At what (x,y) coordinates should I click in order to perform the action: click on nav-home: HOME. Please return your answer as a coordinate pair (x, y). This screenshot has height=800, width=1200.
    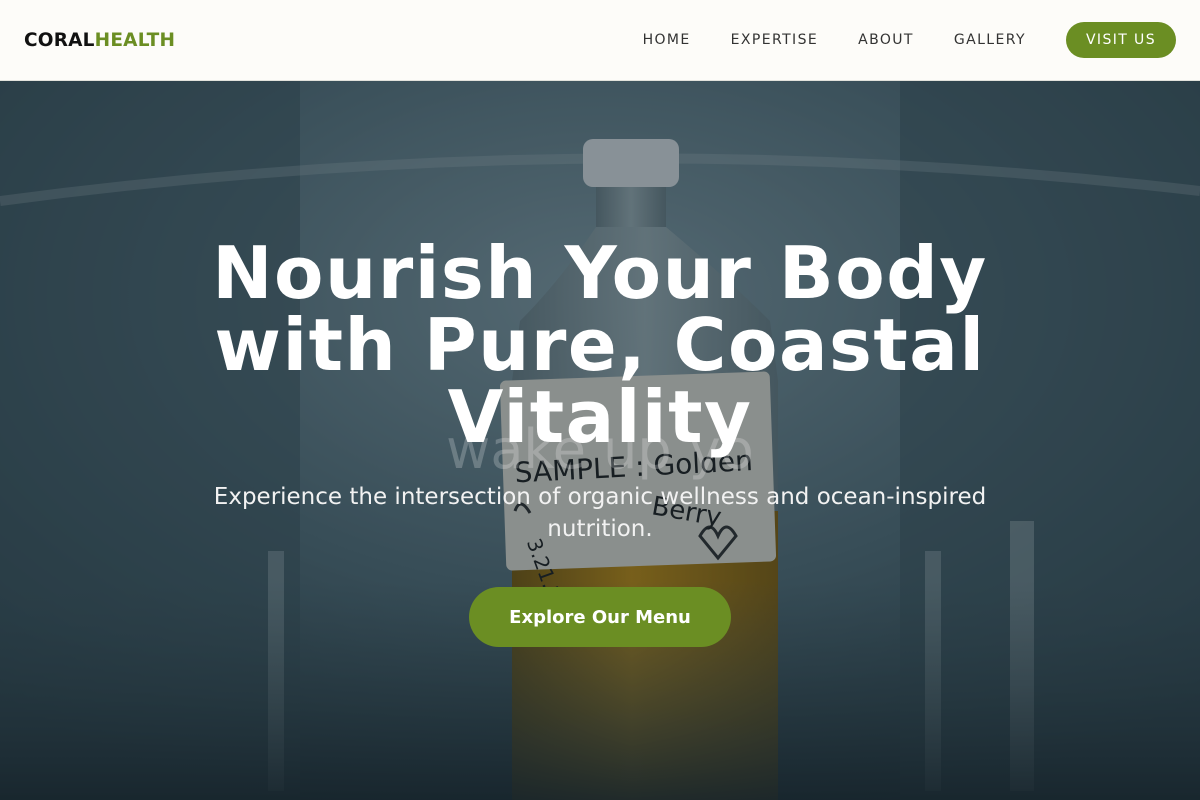
    Looking at the image, I should click on (667, 40).